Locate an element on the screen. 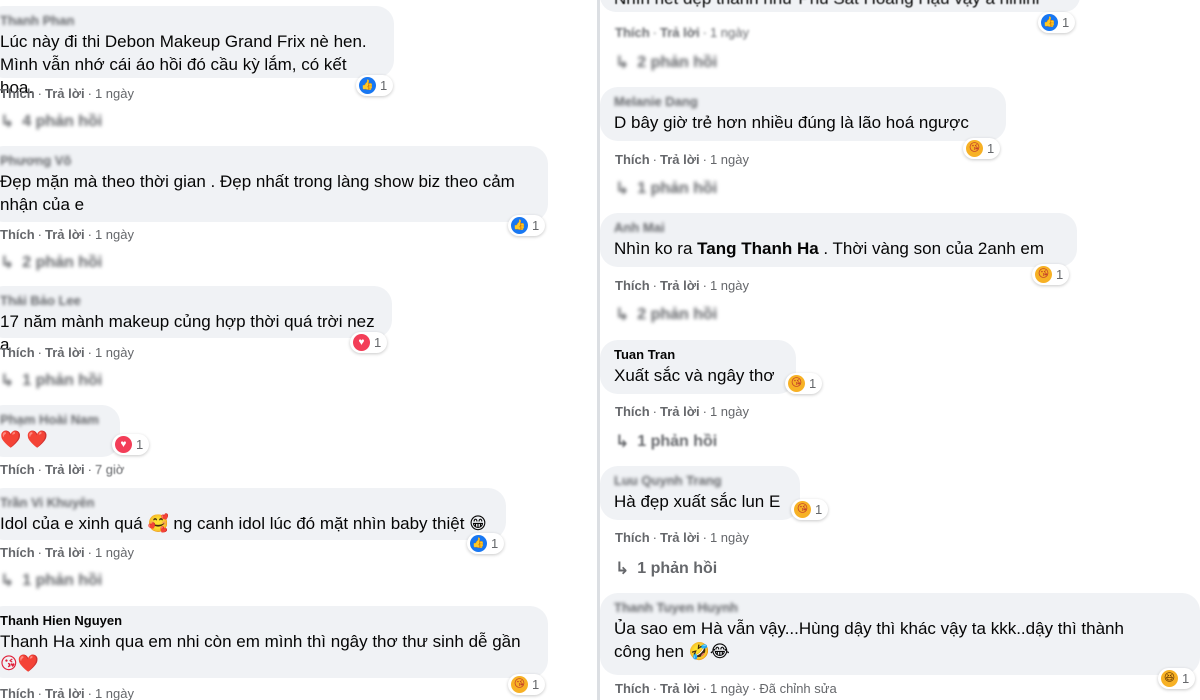 The image size is (1200, 700). comment-author: Luu Quynh Trang is located at coordinates (700, 481).